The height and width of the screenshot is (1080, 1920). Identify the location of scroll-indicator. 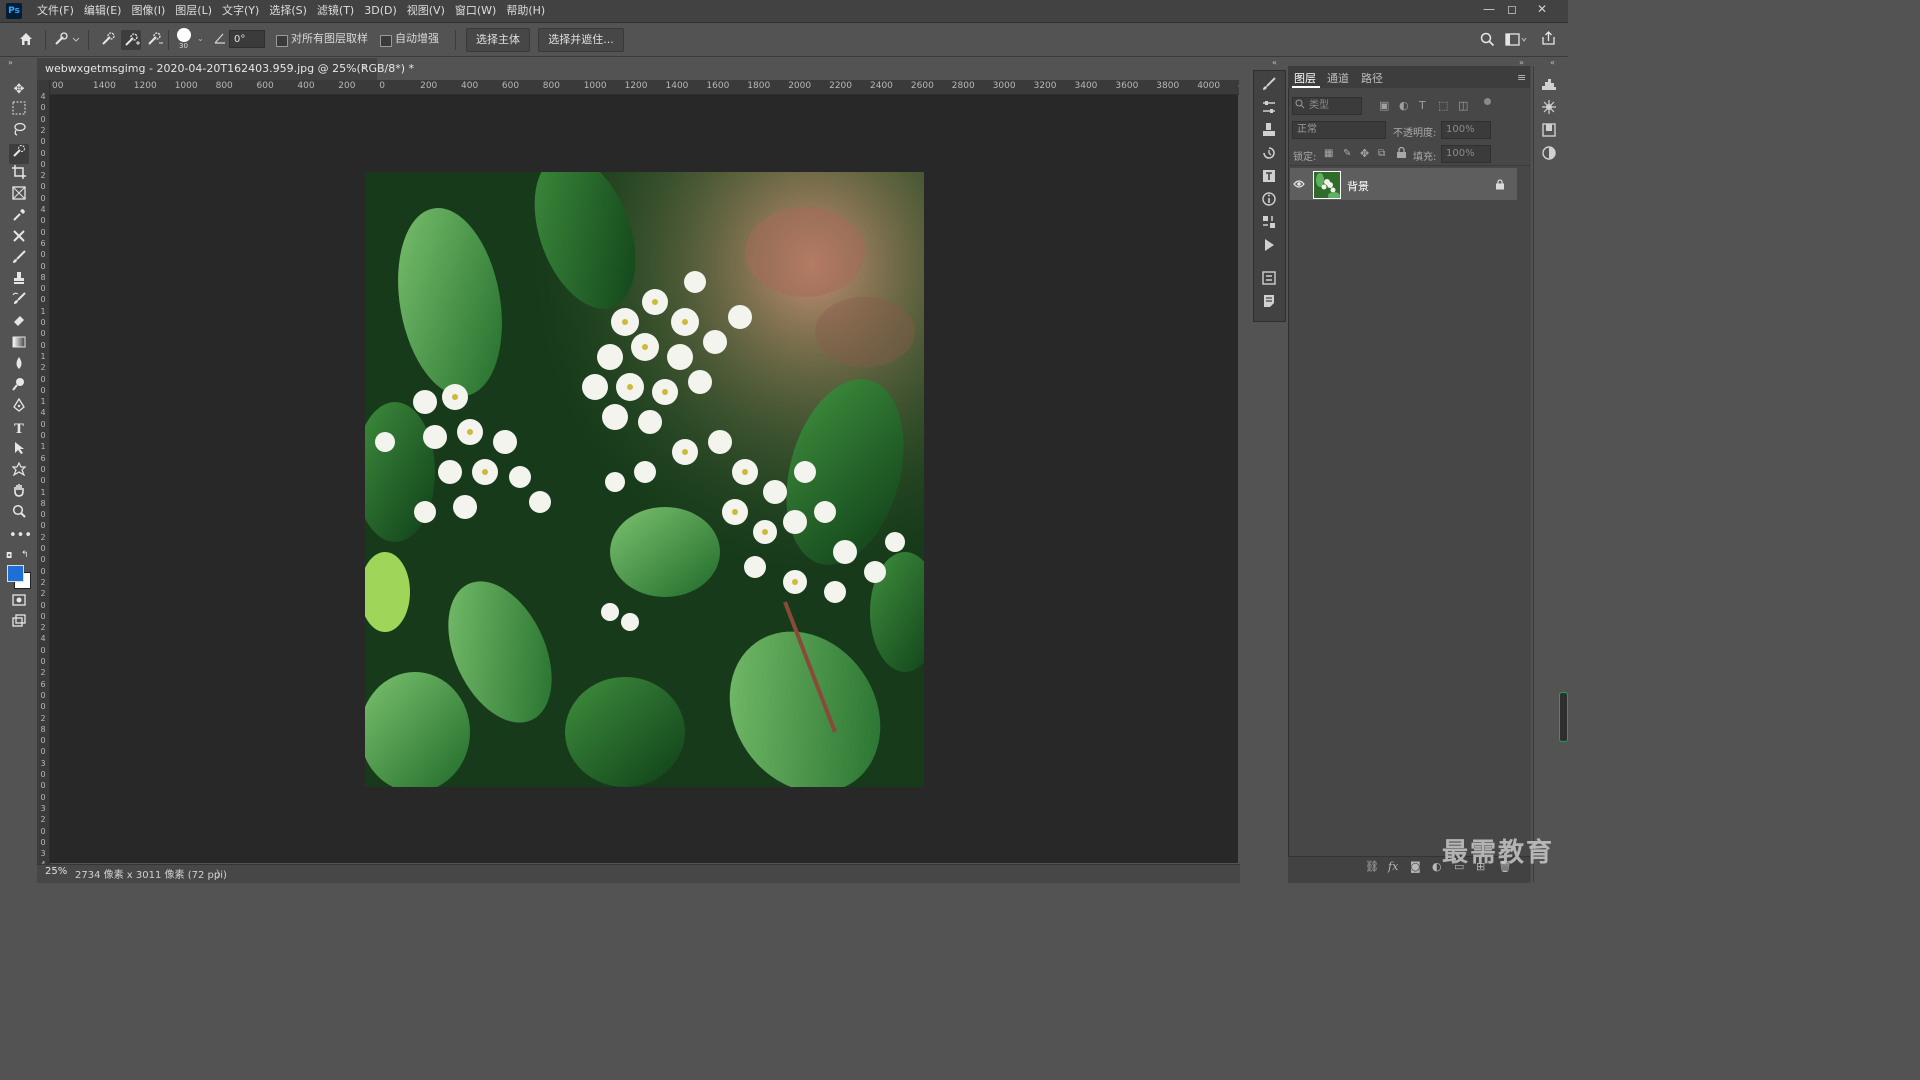
(1563, 717).